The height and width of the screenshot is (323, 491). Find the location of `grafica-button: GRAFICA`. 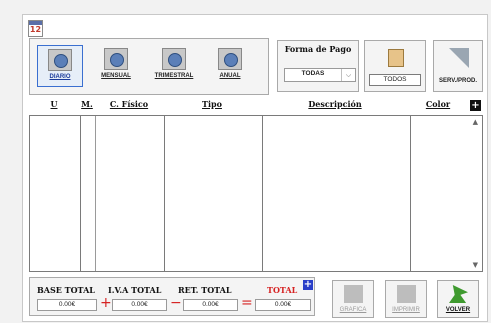

grafica-button: GRAFICA is located at coordinates (353, 299).